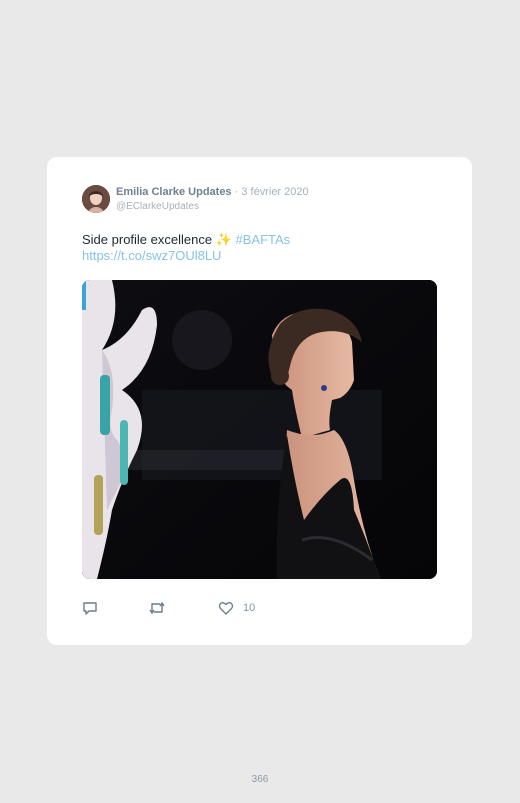  Describe the element at coordinates (226, 608) in the screenshot. I see `heart-icon` at that location.